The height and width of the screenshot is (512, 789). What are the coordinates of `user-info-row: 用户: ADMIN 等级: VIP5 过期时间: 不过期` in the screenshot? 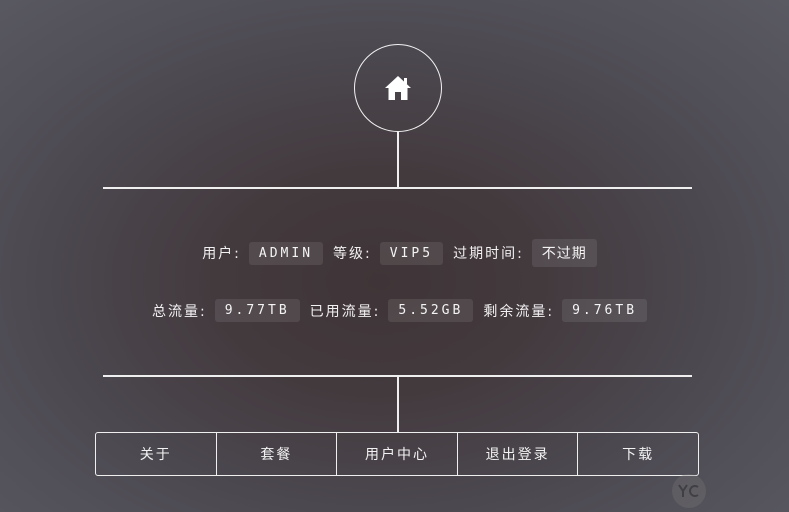 It's located at (394, 253).